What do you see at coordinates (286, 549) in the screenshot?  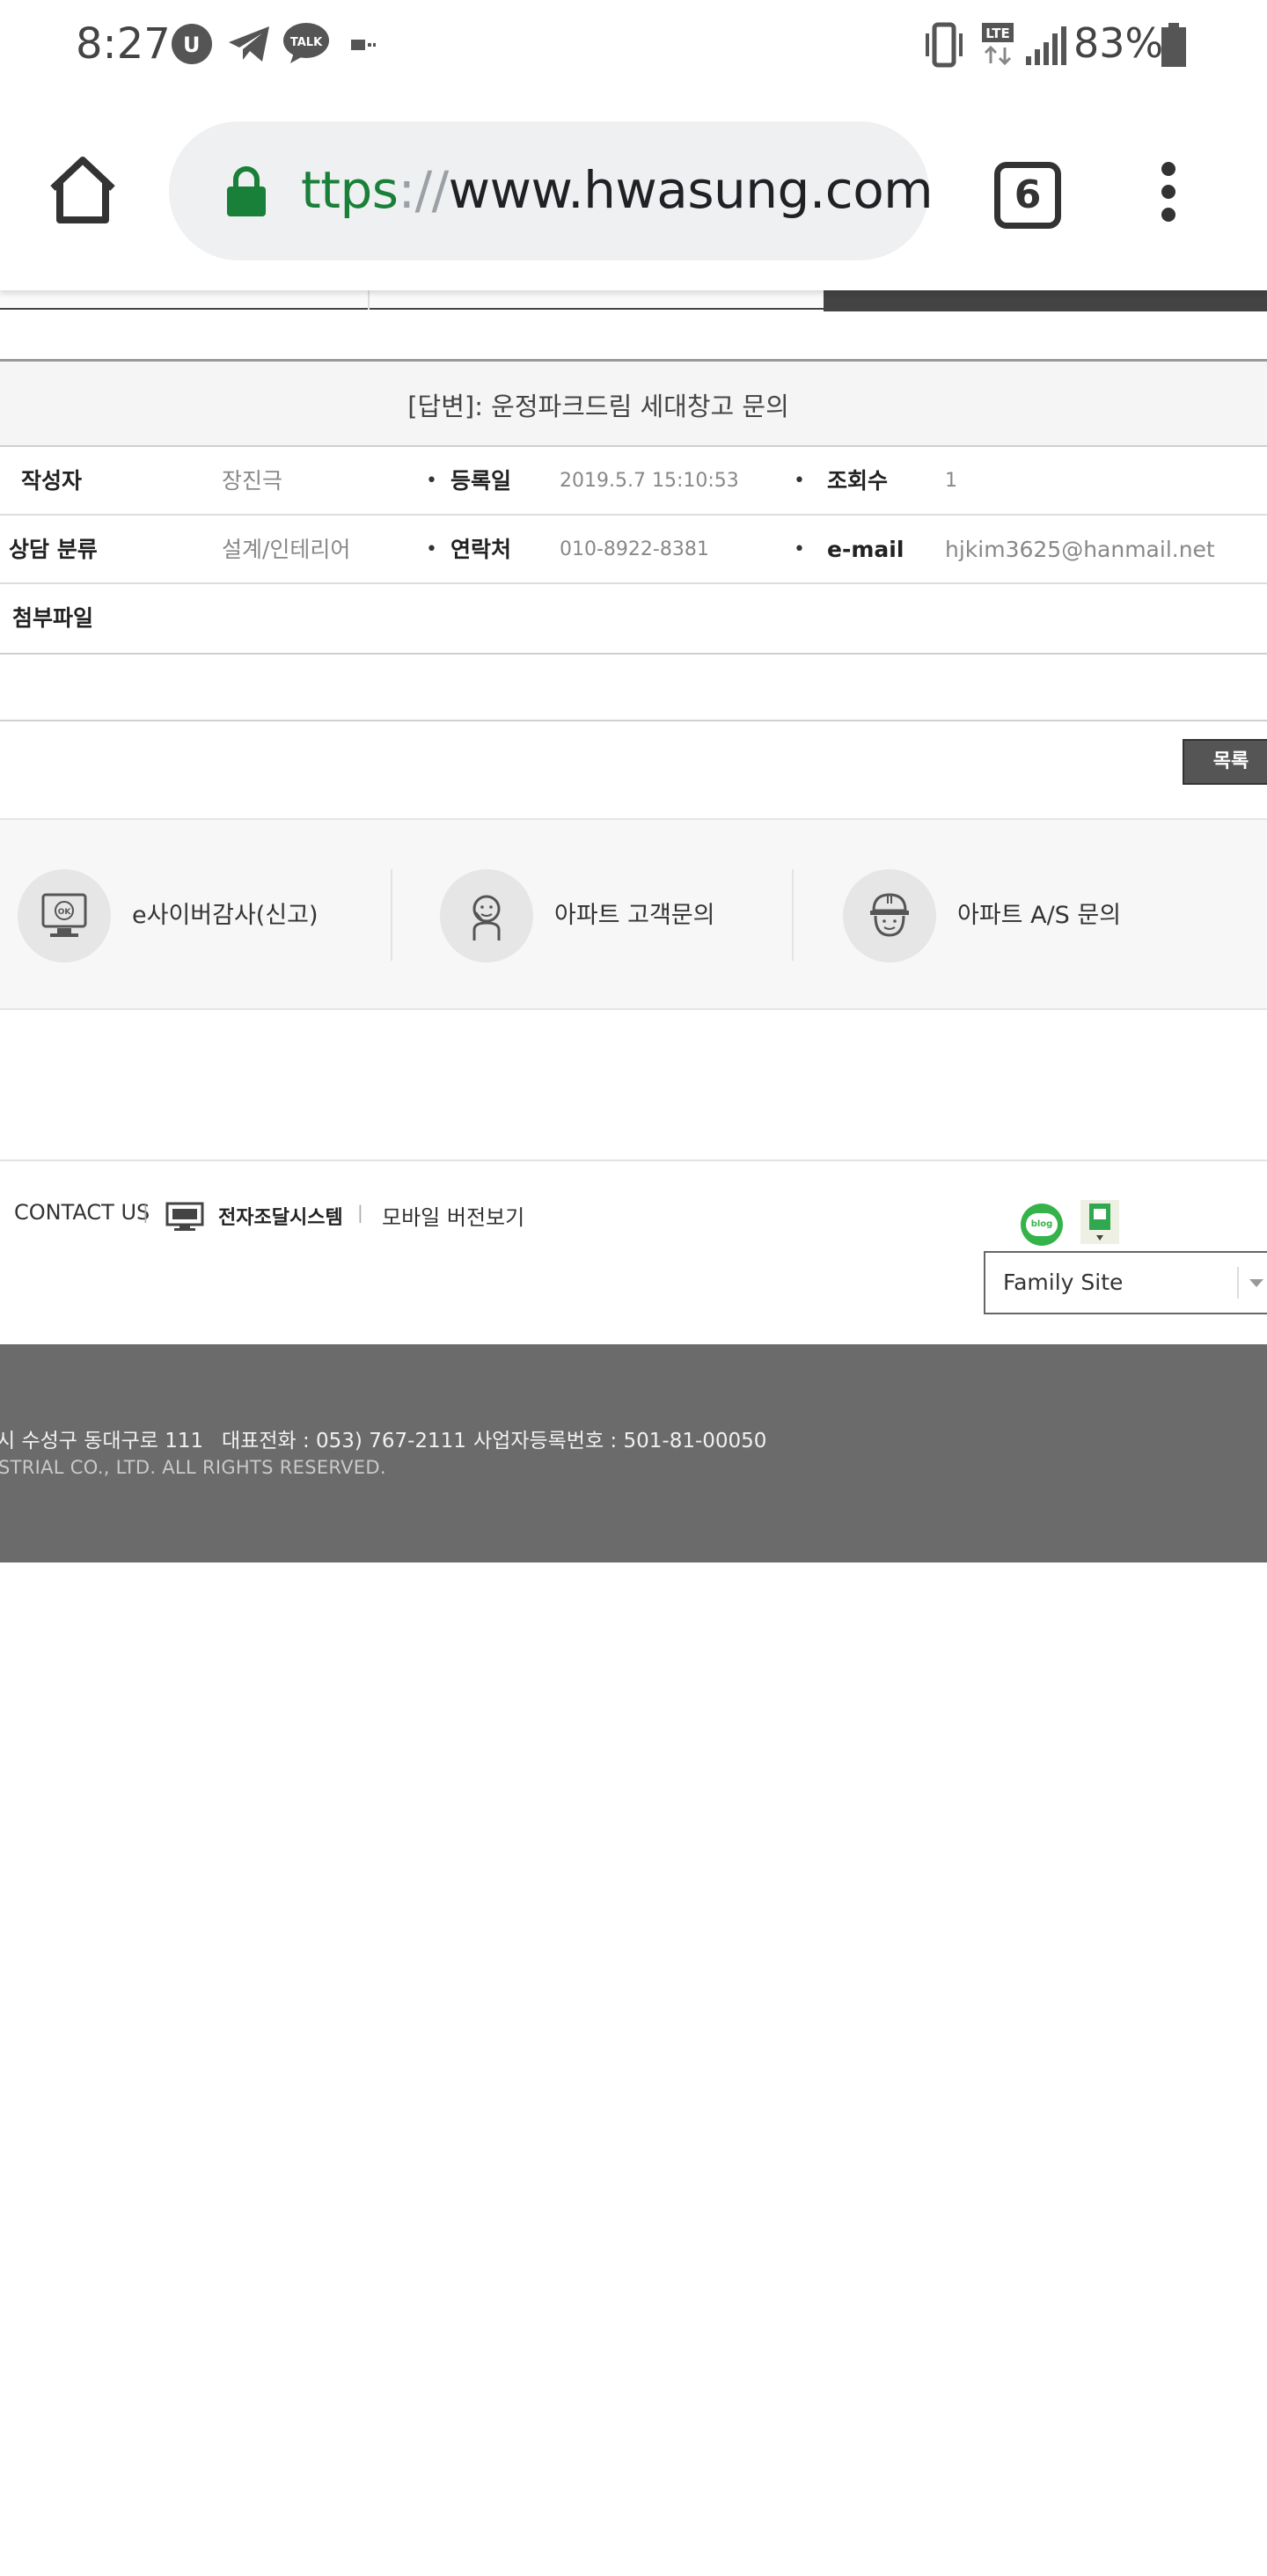 I see `category-value: 설계/인테리어` at bounding box center [286, 549].